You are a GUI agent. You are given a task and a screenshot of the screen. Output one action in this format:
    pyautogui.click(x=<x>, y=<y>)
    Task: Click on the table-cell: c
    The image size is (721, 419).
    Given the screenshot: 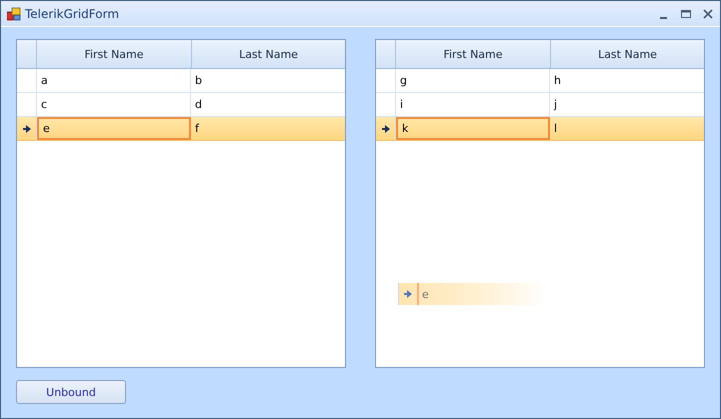 What is the action you would take?
    pyautogui.click(x=114, y=104)
    